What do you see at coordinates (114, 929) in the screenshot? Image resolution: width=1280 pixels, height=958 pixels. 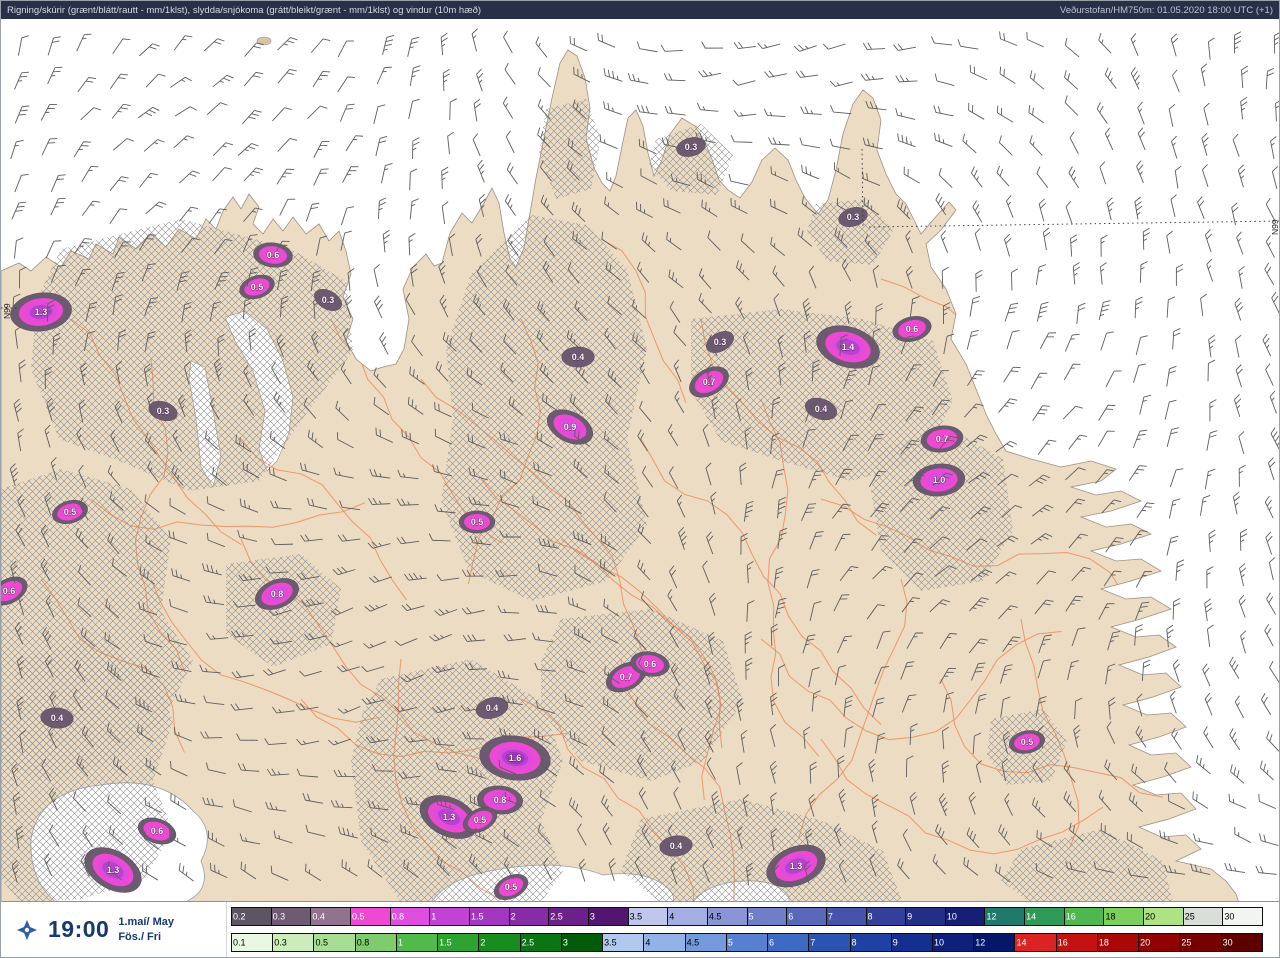 I see `forecast-time-box: 19:00 1.maí/ May Fös./ Fri` at bounding box center [114, 929].